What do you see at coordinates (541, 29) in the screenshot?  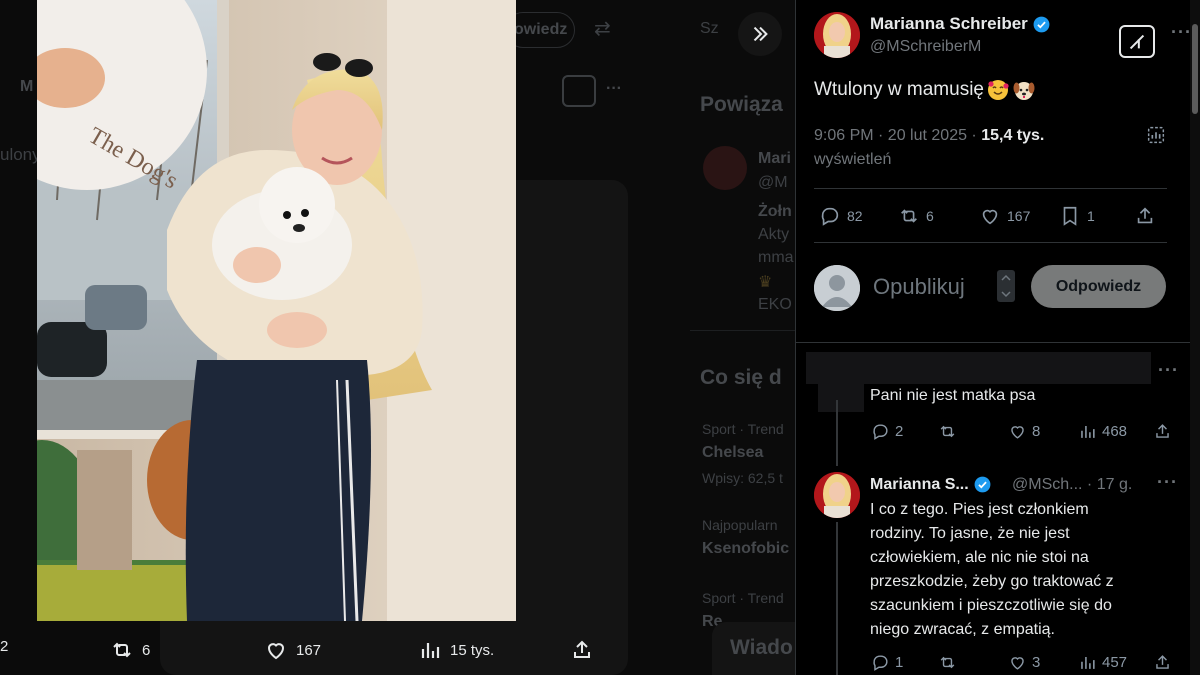 I see `bg-reply-button-label: owiedz` at bounding box center [541, 29].